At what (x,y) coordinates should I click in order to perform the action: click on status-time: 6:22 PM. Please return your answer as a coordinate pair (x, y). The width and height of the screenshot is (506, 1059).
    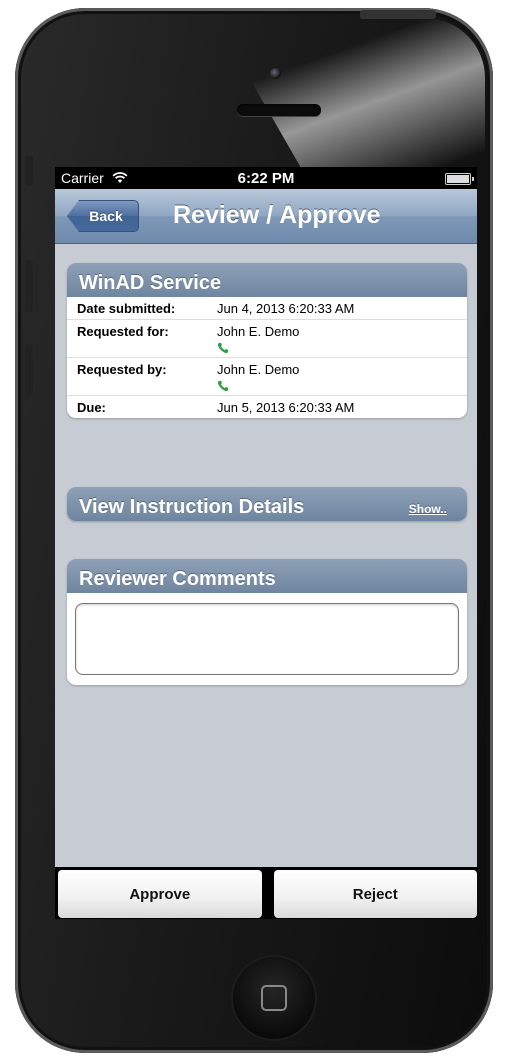
    Looking at the image, I should click on (266, 178).